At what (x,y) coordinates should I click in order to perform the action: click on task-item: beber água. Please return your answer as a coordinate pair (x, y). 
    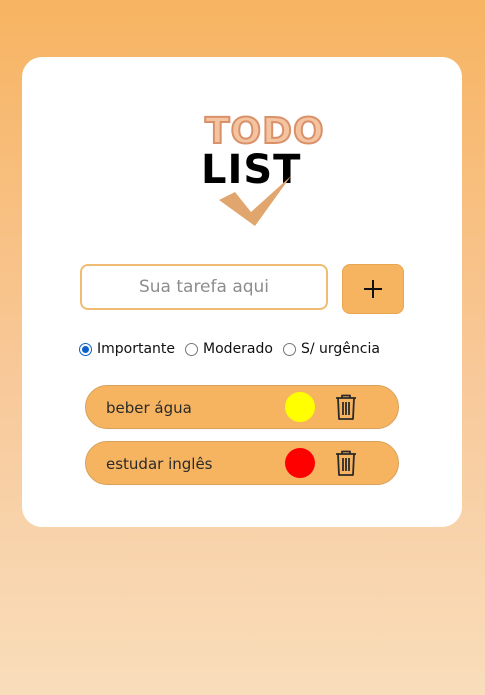
    Looking at the image, I should click on (242, 407).